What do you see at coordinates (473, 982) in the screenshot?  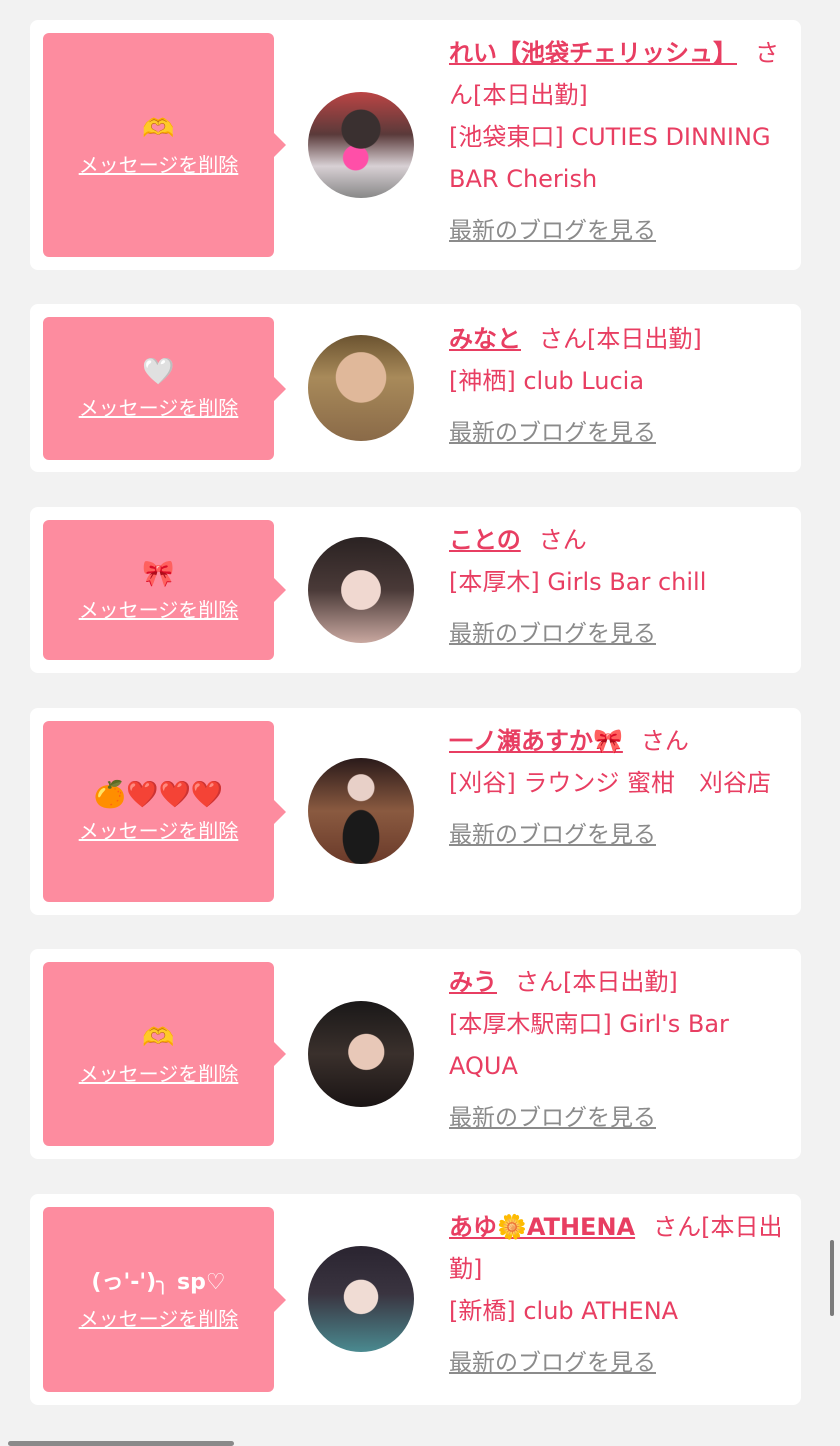 I see `cast-name-link: みう` at bounding box center [473, 982].